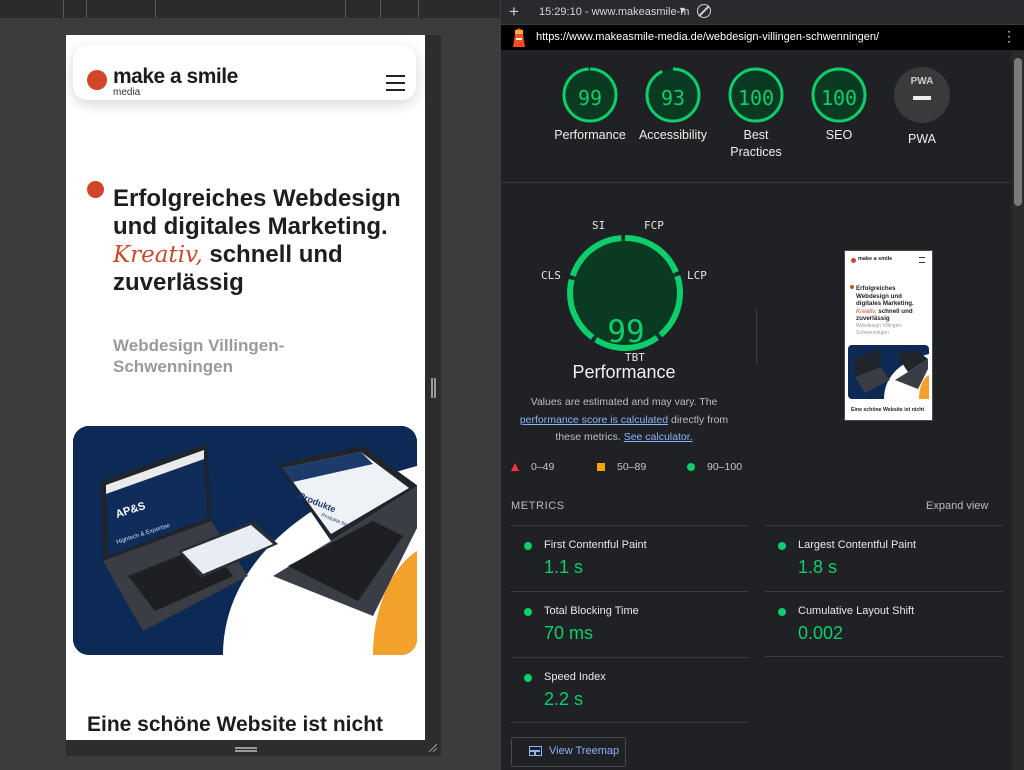 The width and height of the screenshot is (1024, 770). I want to click on metric-cls: Cumulative Layout Shift 0.002, so click(884, 624).